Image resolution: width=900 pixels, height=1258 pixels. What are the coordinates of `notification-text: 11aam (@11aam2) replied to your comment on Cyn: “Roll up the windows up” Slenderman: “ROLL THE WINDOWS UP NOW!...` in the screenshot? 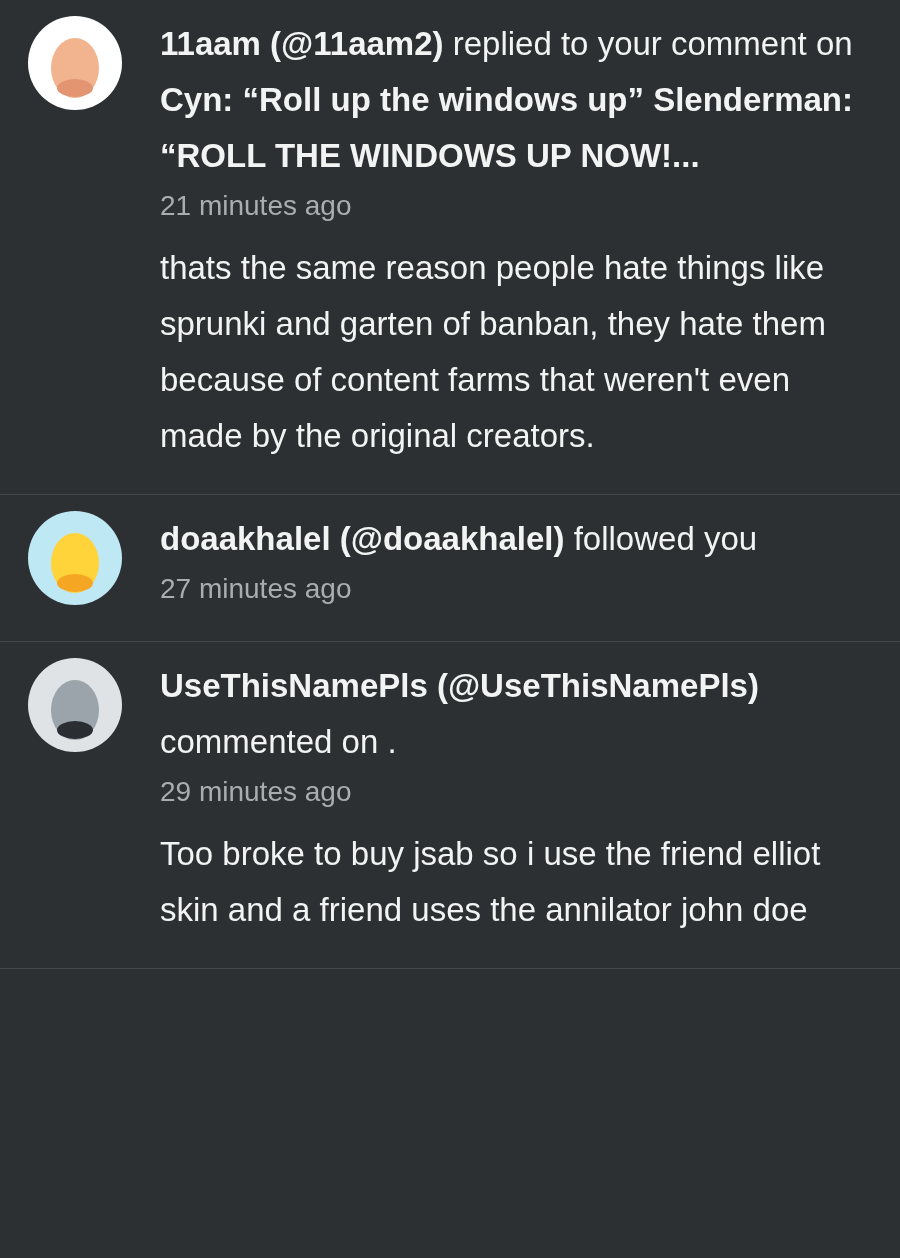 It's located at (507, 100).